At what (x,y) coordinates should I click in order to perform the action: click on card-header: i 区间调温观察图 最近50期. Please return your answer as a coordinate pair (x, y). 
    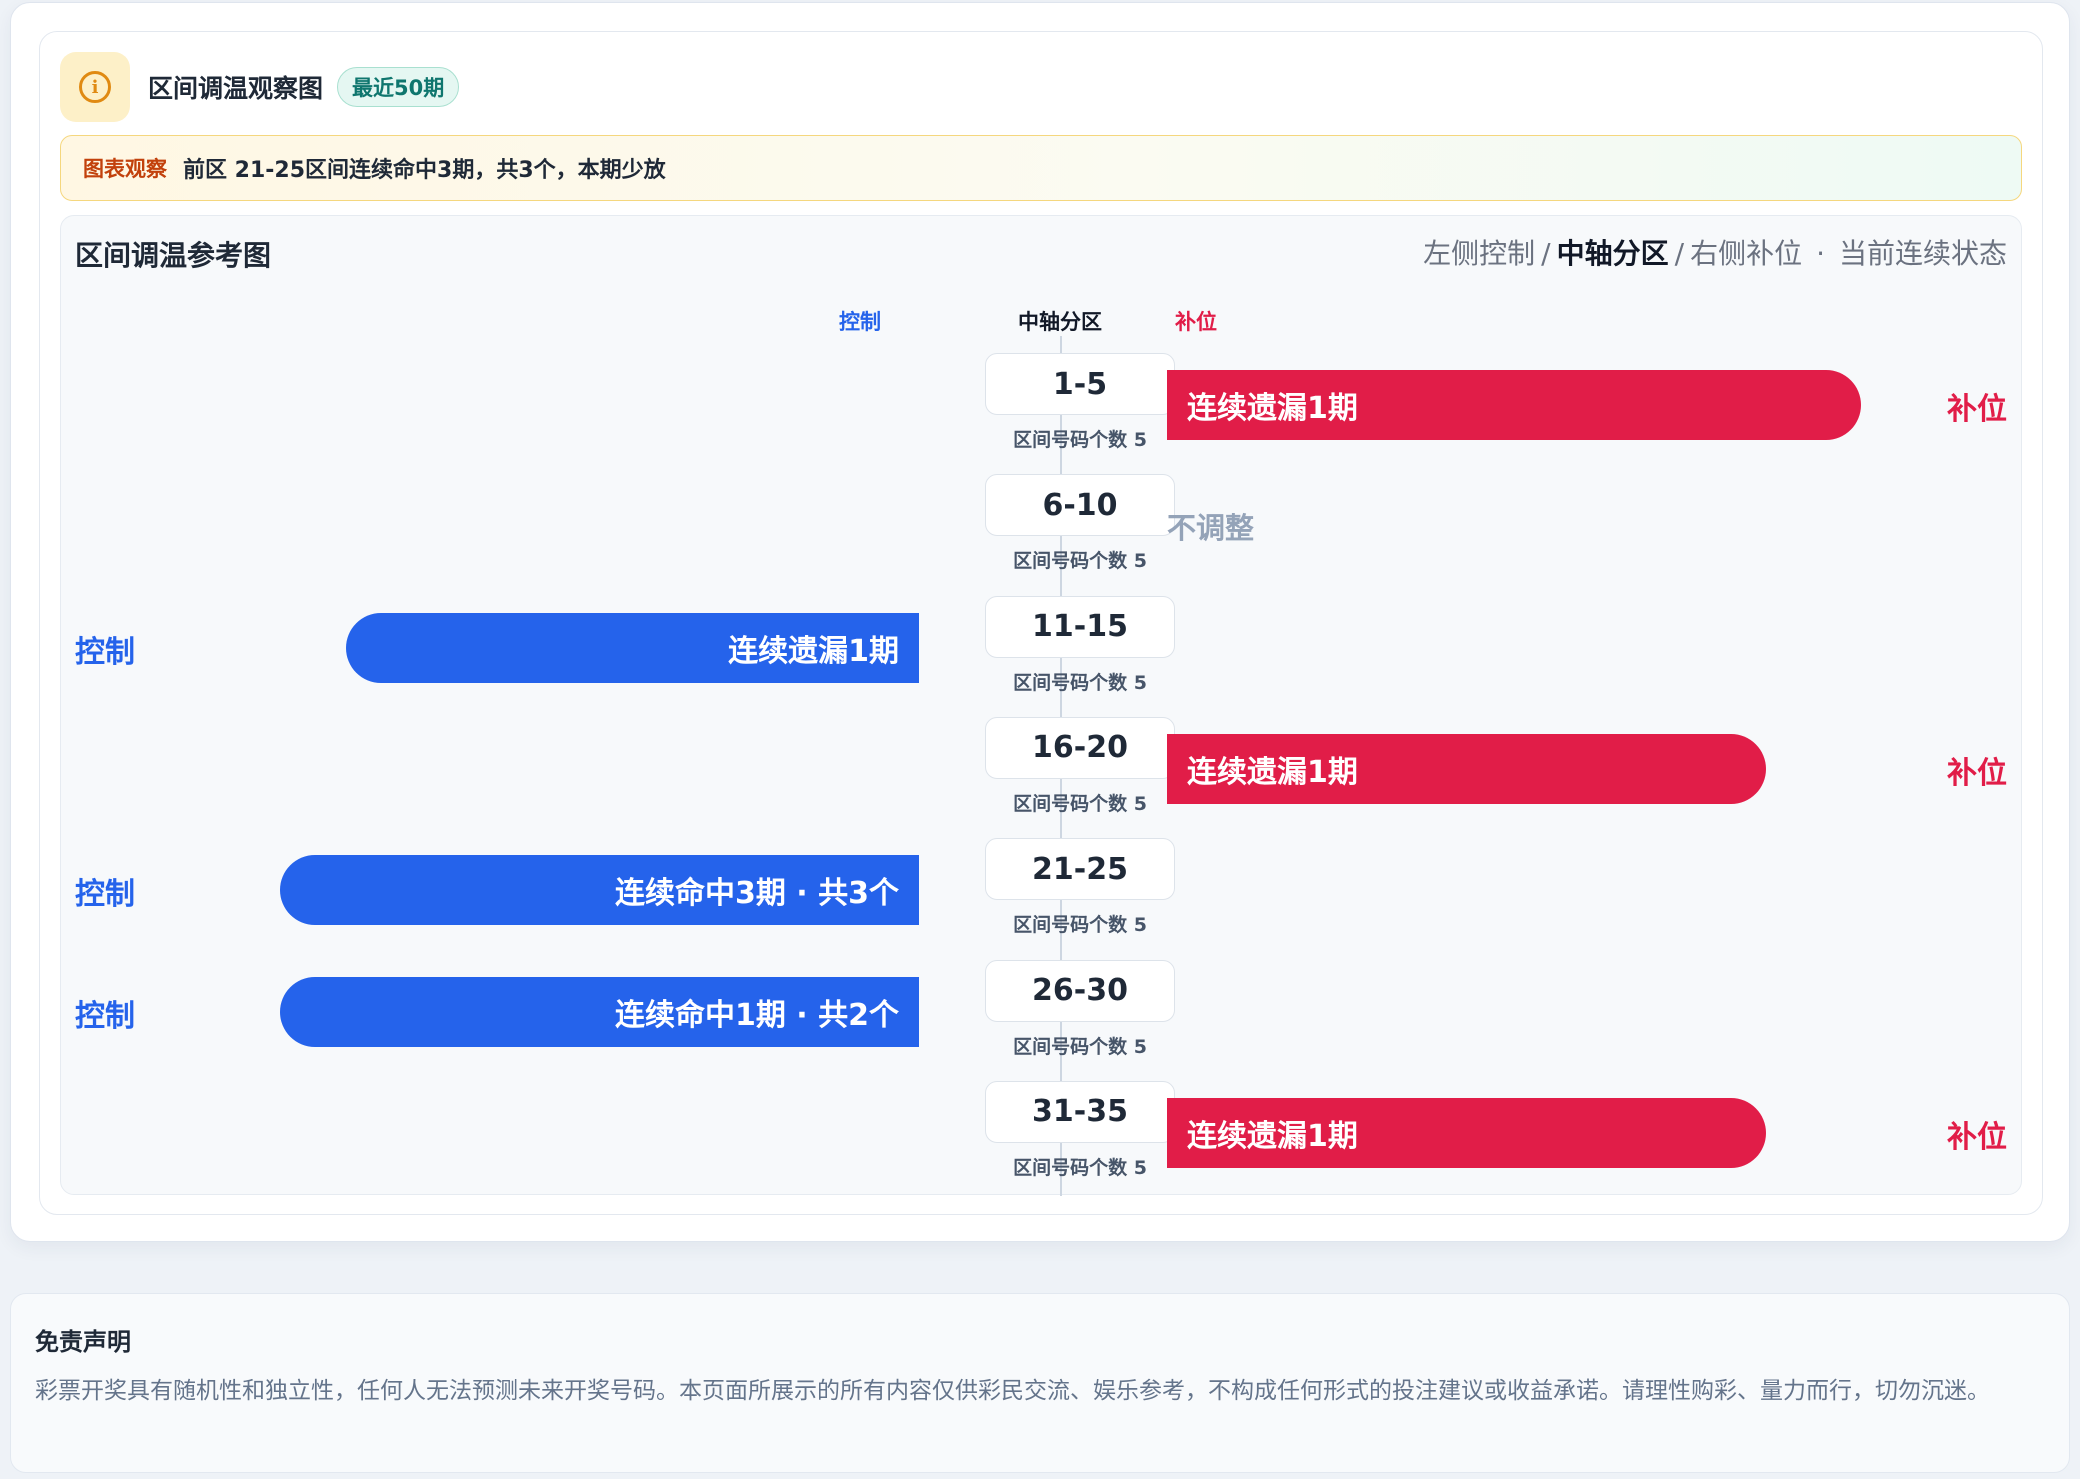
    Looking at the image, I should click on (260, 87).